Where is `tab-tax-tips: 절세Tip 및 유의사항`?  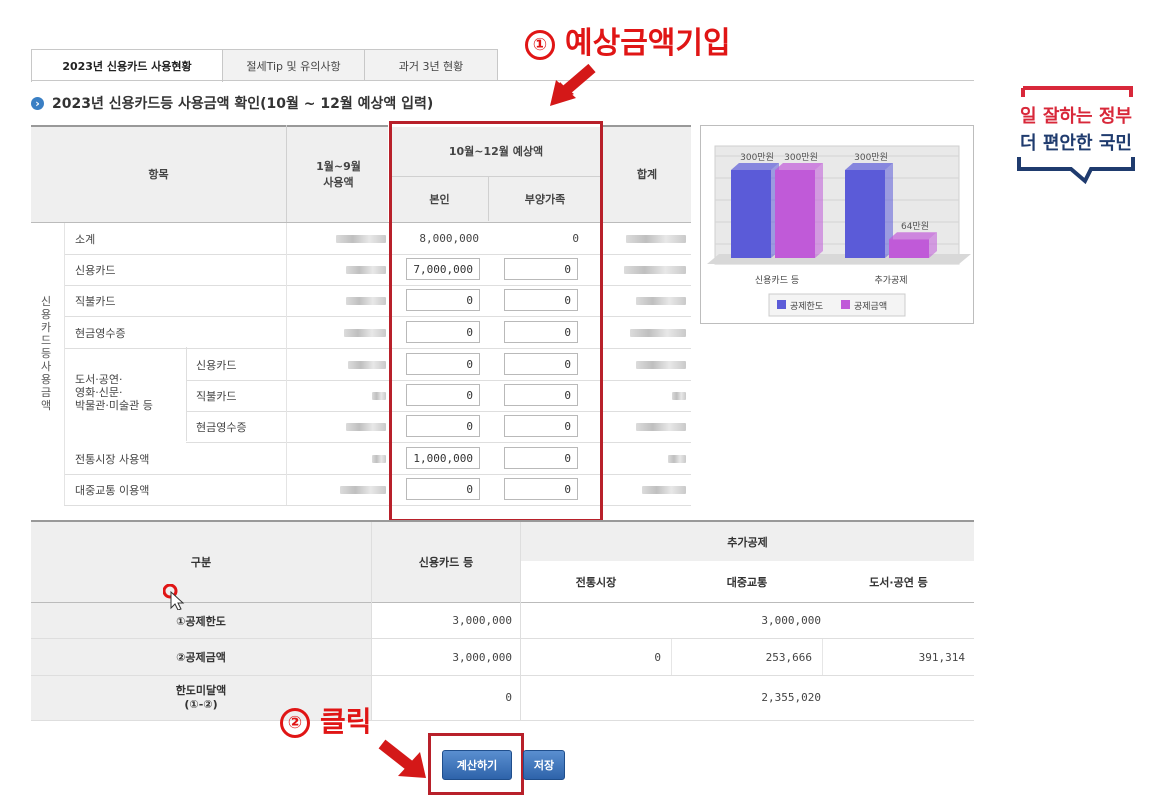
tab-tax-tips: 절세Tip 및 유의사항 is located at coordinates (293, 65).